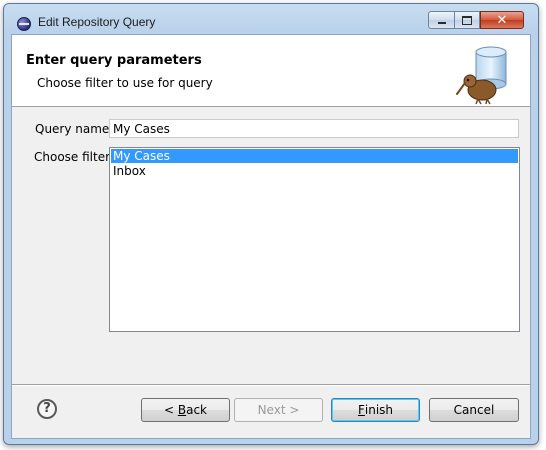  What do you see at coordinates (271, 19) in the screenshot?
I see `title-bar: Edit Repository Query ✕` at bounding box center [271, 19].